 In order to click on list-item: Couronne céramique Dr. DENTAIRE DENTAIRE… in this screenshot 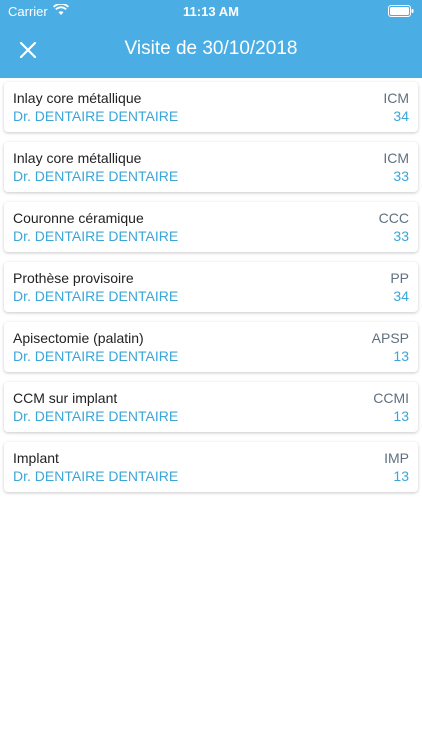, I will do `click(211, 227)`.